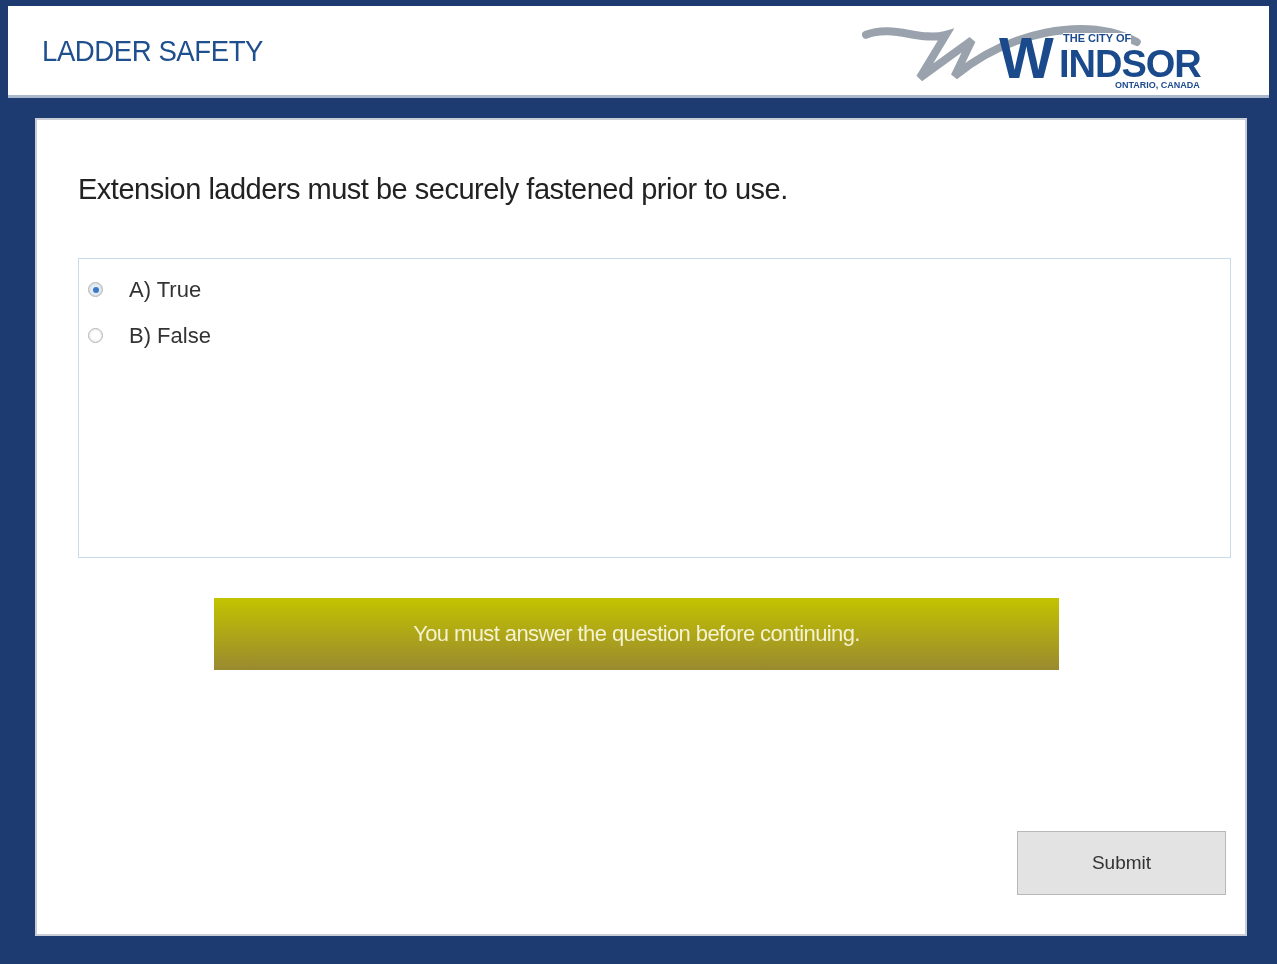  I want to click on option-label: A) True, so click(165, 289).